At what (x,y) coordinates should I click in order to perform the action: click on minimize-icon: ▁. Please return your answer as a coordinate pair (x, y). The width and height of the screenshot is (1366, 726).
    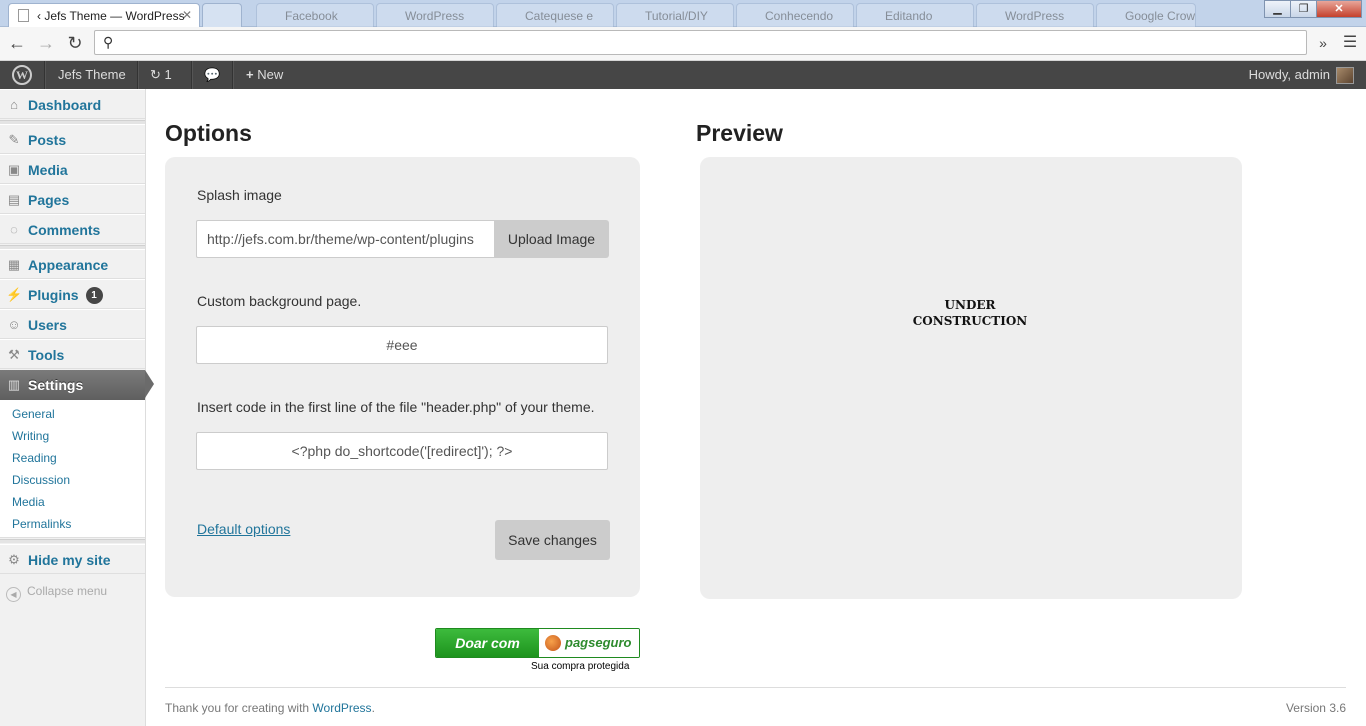
    Looking at the image, I should click on (1277, 9).